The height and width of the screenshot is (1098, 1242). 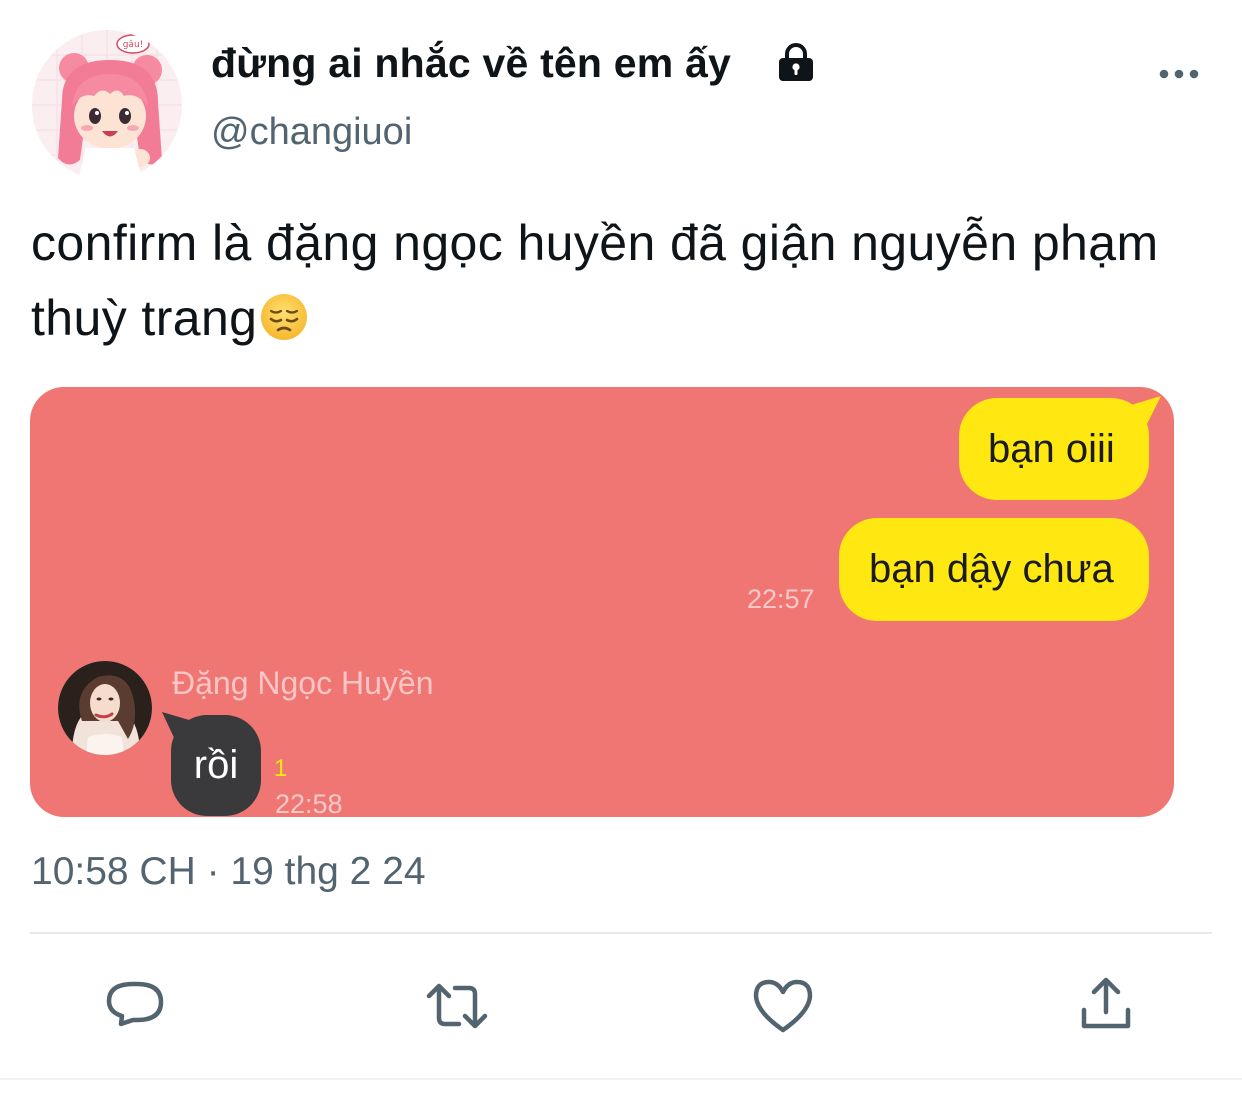 I want to click on reply-button, so click(x=135, y=1006).